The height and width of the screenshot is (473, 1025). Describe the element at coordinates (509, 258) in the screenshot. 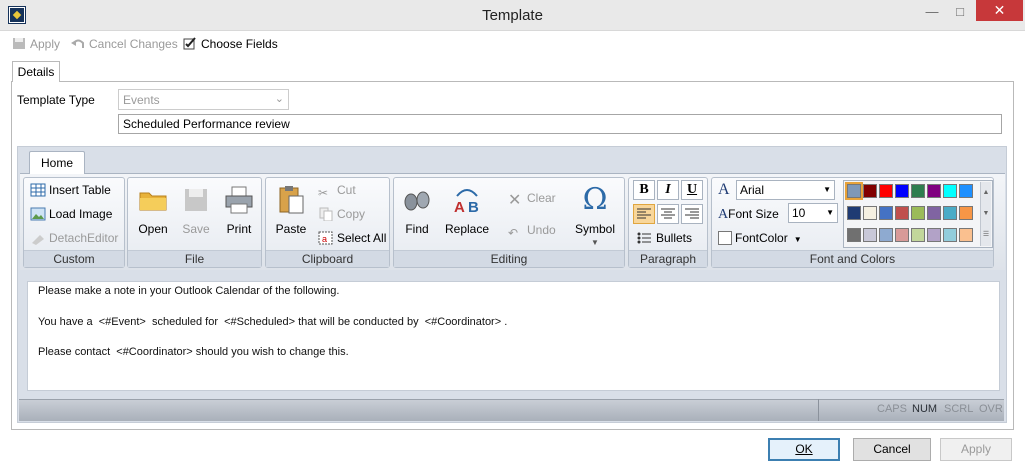

I see `editing-group-label: Editing` at that location.